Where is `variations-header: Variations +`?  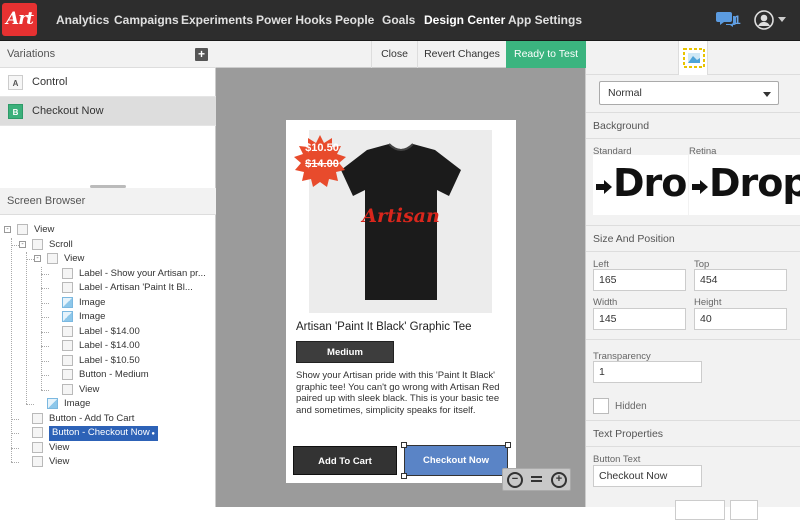 variations-header: Variations + is located at coordinates (108, 54).